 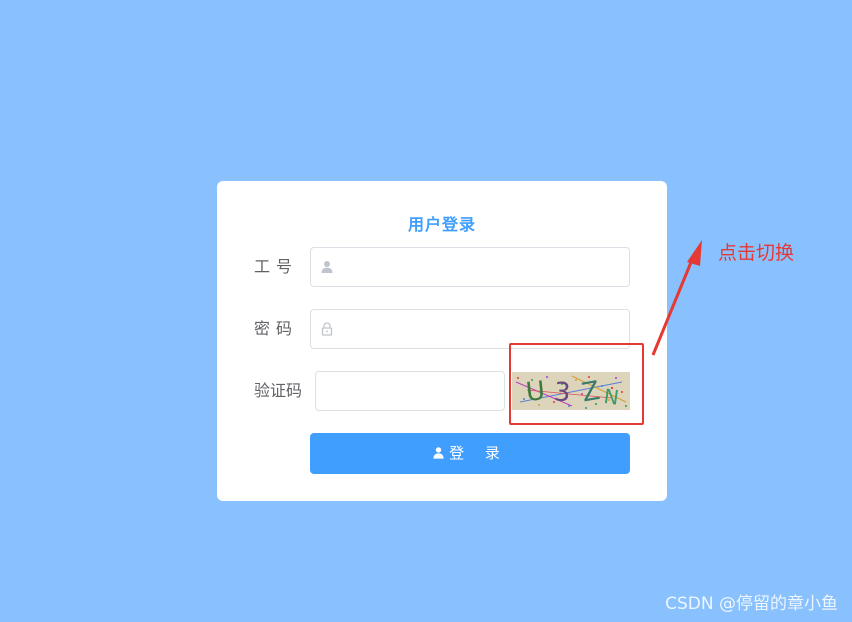 I want to click on employee-id-label: 工号, so click(x=276, y=266).